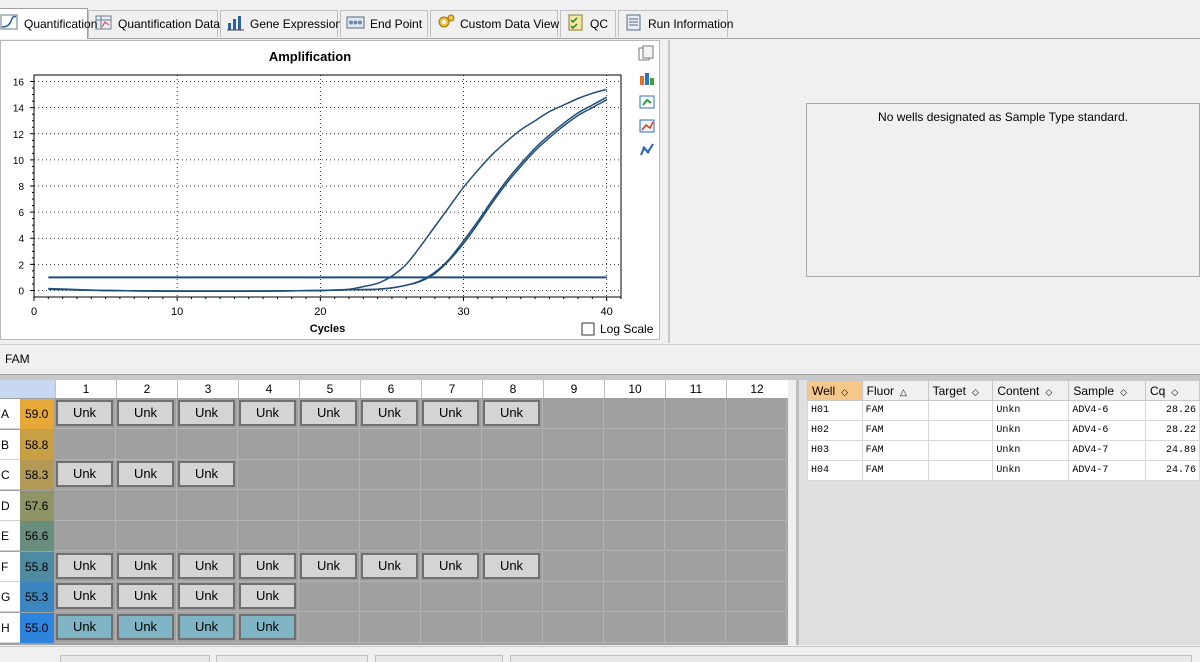 The width and height of the screenshot is (1200, 662). Describe the element at coordinates (647, 149) in the screenshot. I see `curve-icon` at that location.